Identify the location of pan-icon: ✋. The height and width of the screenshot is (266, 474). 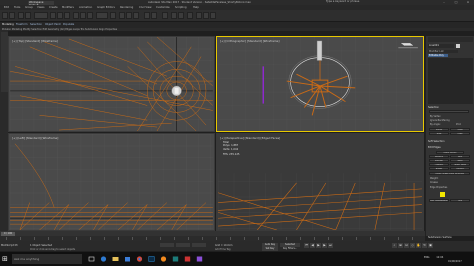
(418, 245).